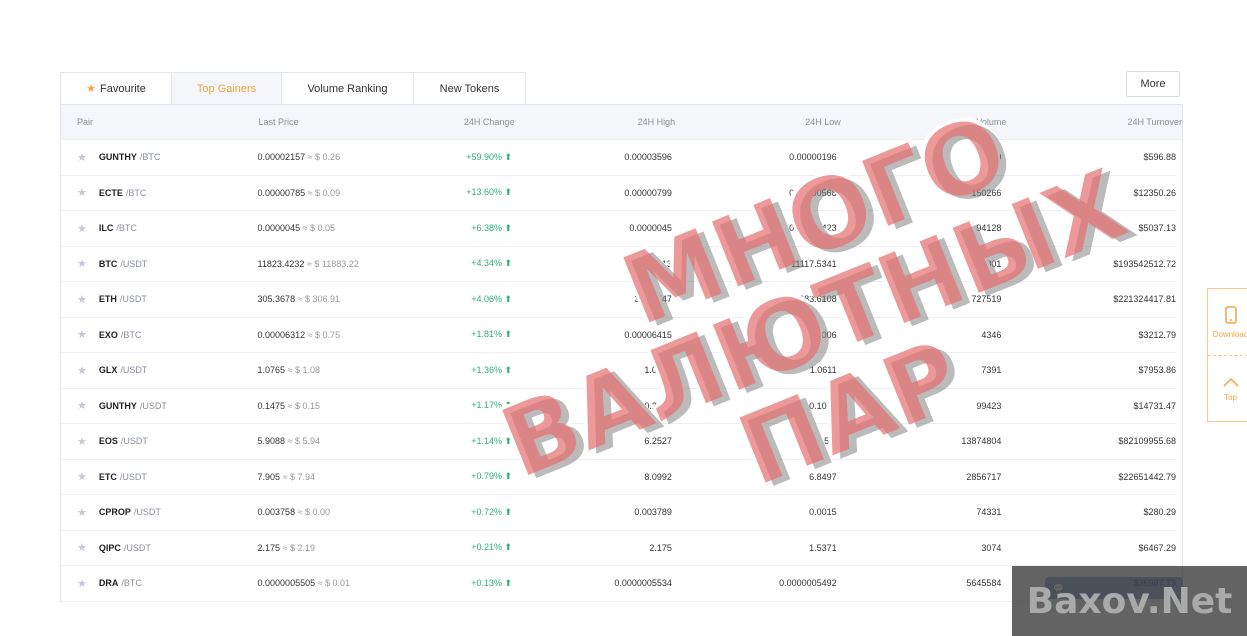 The height and width of the screenshot is (636, 1247). Describe the element at coordinates (108, 334) in the screenshot. I see `pair-base: EXO` at that location.